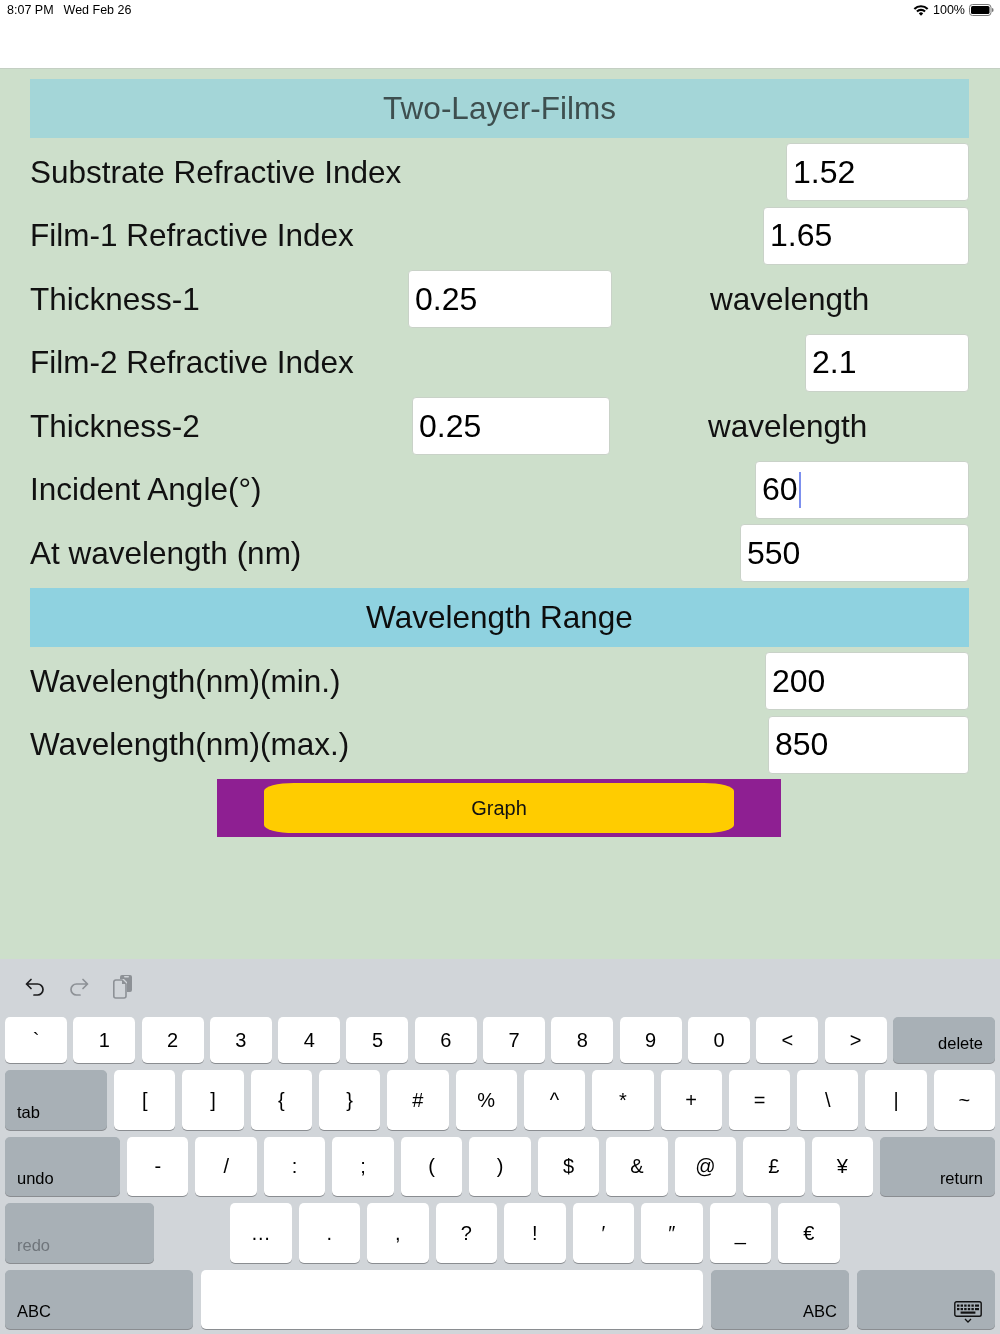  Describe the element at coordinates (650, 1040) in the screenshot. I see `keyboard-key: 9` at that location.